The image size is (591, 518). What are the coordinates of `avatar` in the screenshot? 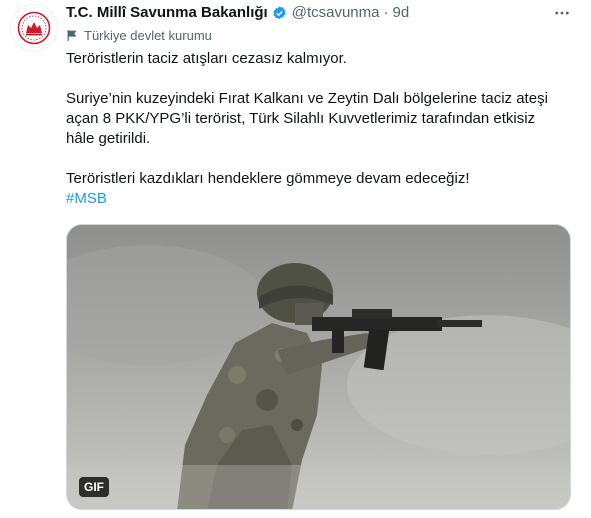 It's located at (34, 28).